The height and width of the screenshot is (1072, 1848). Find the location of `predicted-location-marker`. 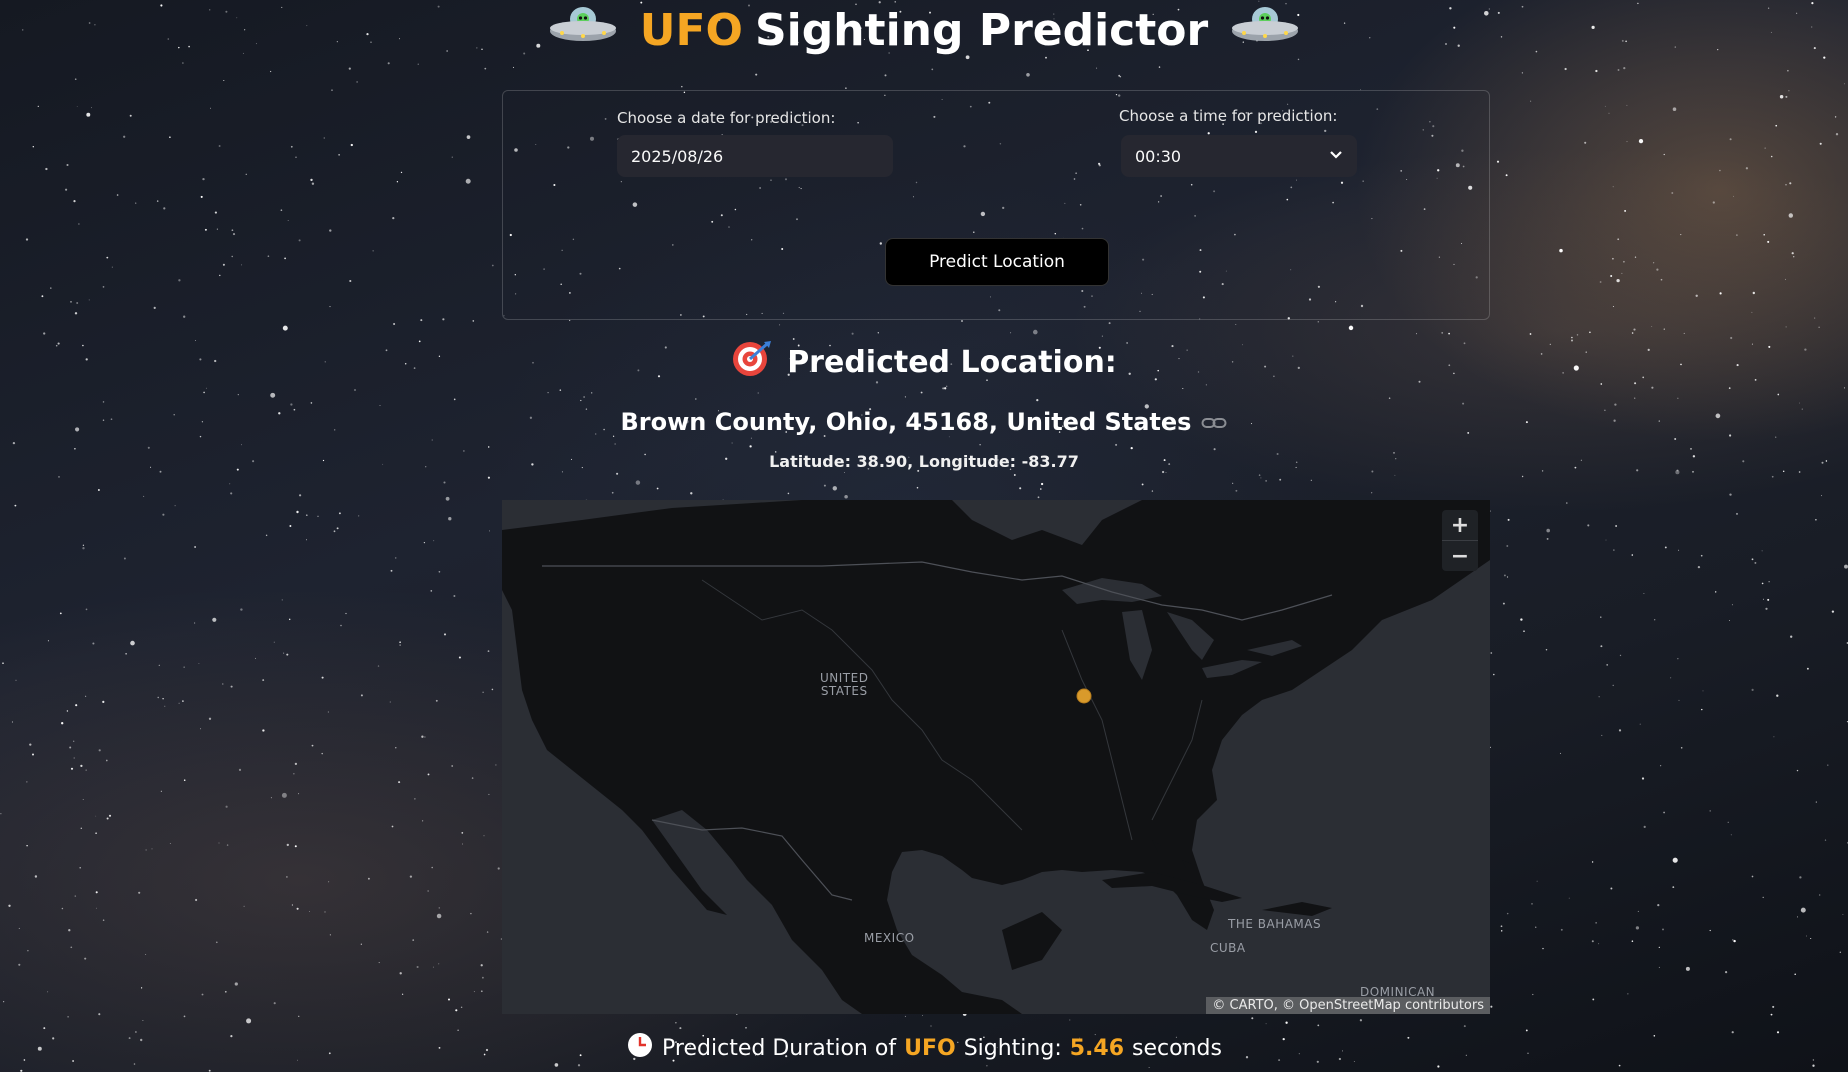

predicted-location-marker is located at coordinates (1084, 696).